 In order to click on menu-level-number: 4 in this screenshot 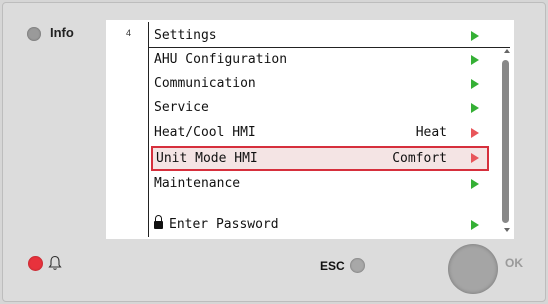, I will do `click(129, 33)`.